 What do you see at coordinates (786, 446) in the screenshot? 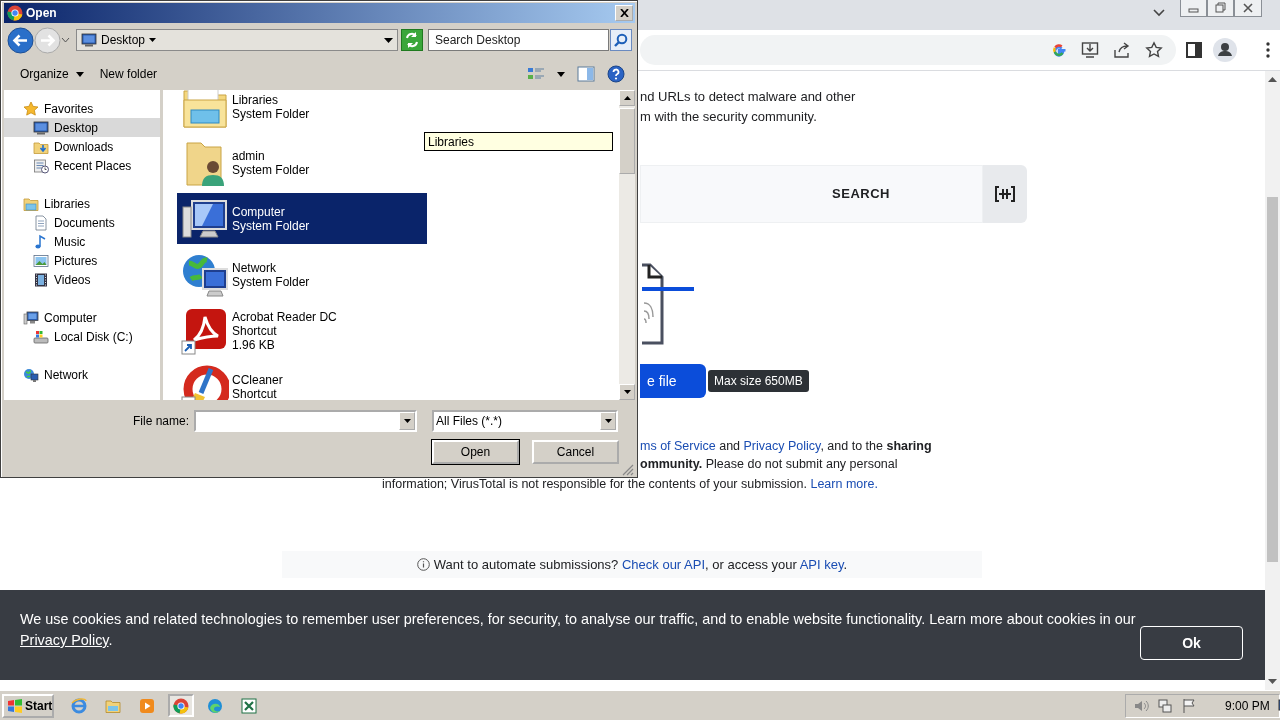
I see `terms-text: ms of Service and Privacy Policy, and to the sharing` at bounding box center [786, 446].